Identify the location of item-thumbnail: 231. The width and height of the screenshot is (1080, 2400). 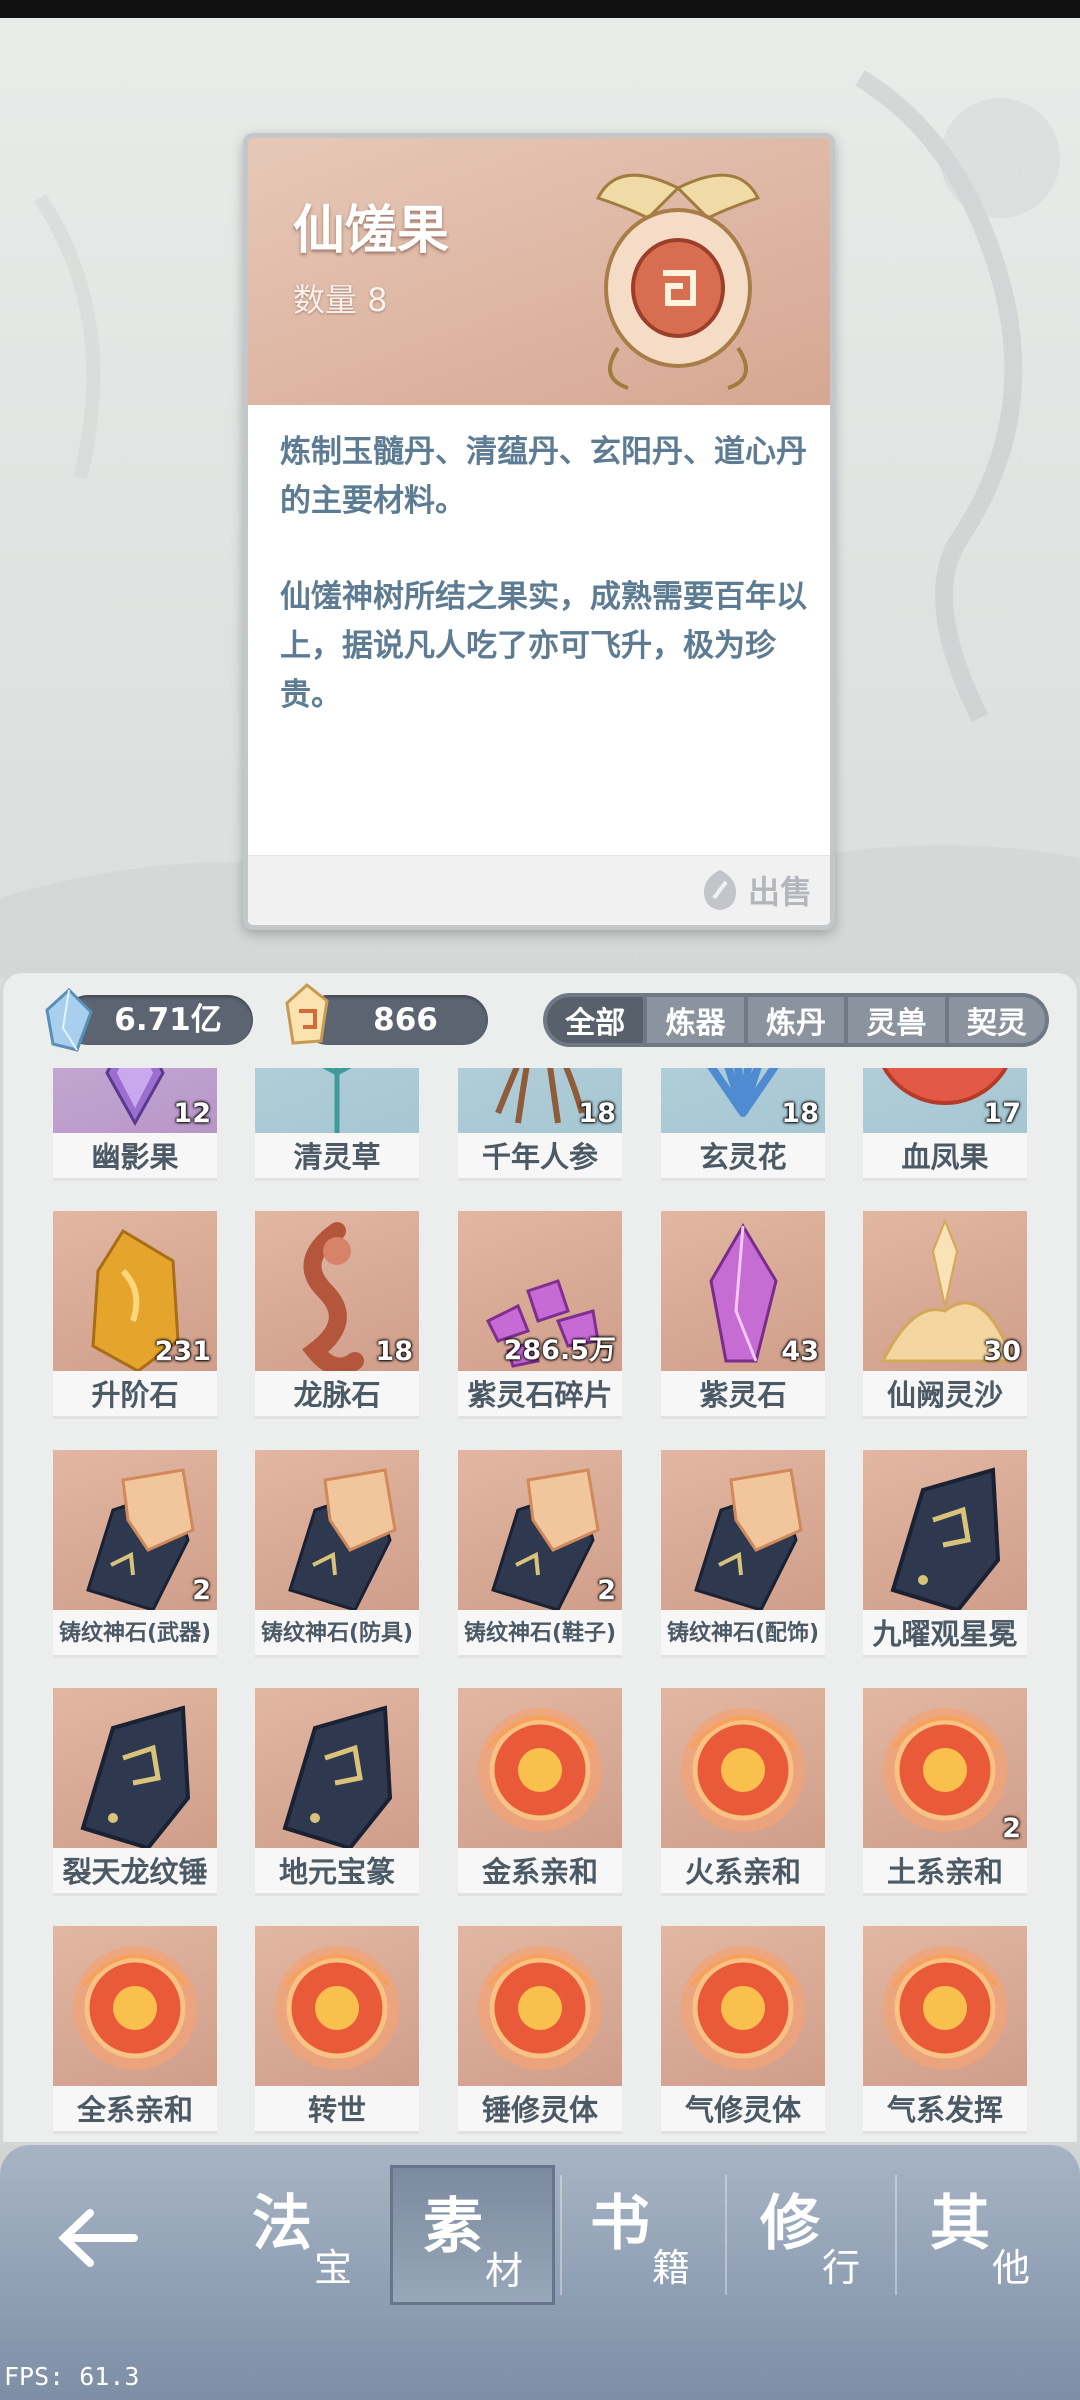
(135, 1291).